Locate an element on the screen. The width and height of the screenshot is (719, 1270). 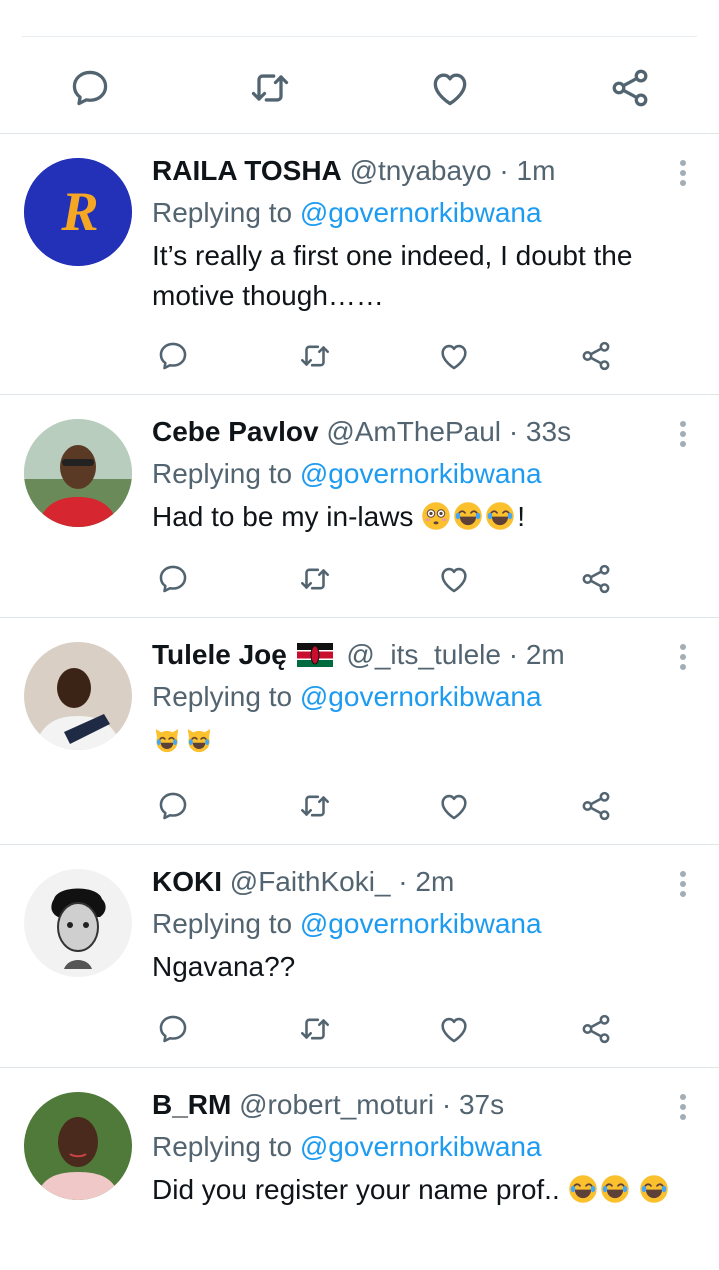
tweet-header: KOKI @FaithKoki_ · 2m is located at coordinates (415, 882).